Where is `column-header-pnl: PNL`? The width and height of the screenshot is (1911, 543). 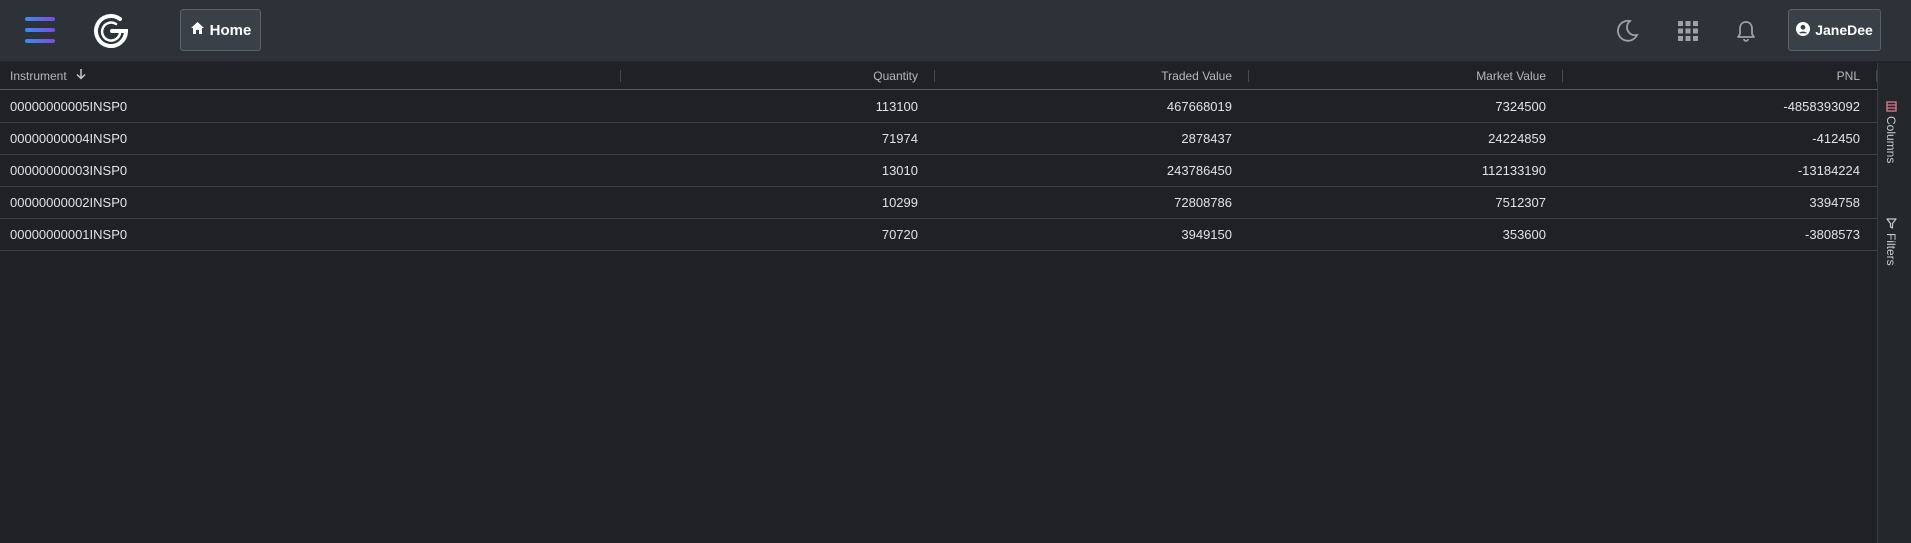
column-header-pnl: PNL is located at coordinates (1714, 76).